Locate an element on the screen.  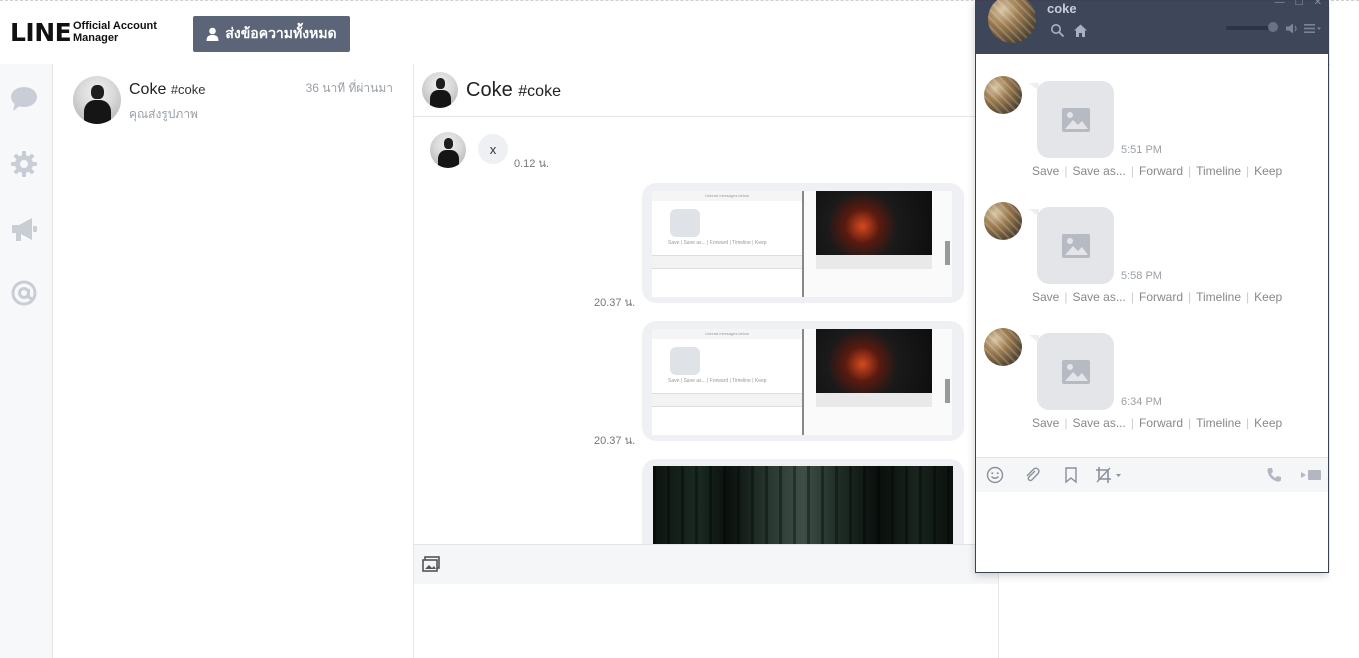
menu-icon is located at coordinates (1313, 28).